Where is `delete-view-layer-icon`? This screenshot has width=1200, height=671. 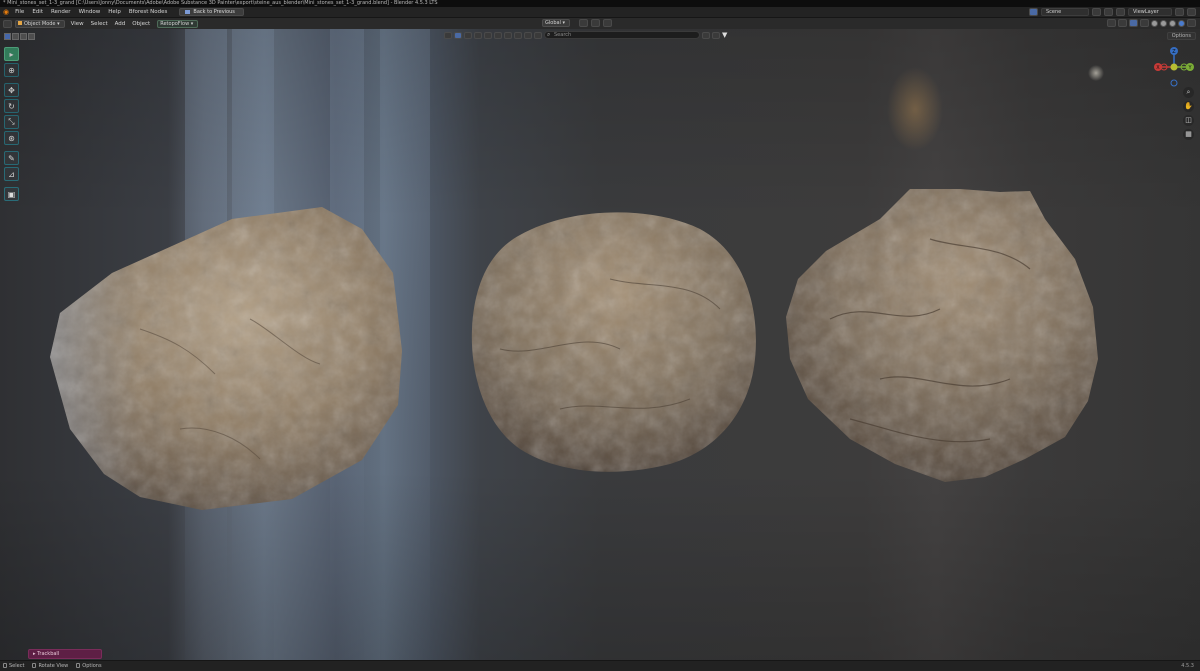 delete-view-layer-icon is located at coordinates (1191, 12).